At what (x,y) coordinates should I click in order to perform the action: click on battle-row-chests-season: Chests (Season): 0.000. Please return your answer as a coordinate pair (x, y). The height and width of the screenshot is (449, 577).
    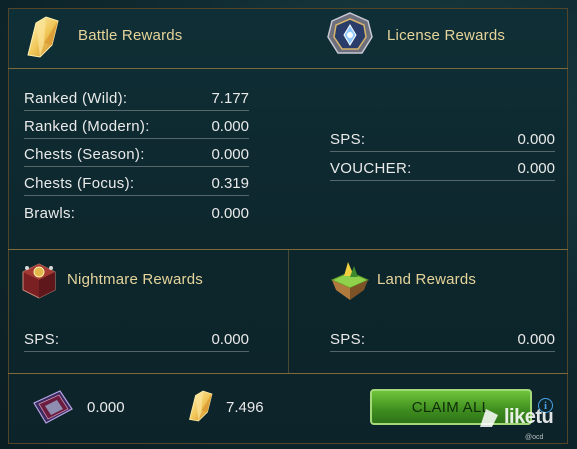
    Looking at the image, I should click on (136, 154).